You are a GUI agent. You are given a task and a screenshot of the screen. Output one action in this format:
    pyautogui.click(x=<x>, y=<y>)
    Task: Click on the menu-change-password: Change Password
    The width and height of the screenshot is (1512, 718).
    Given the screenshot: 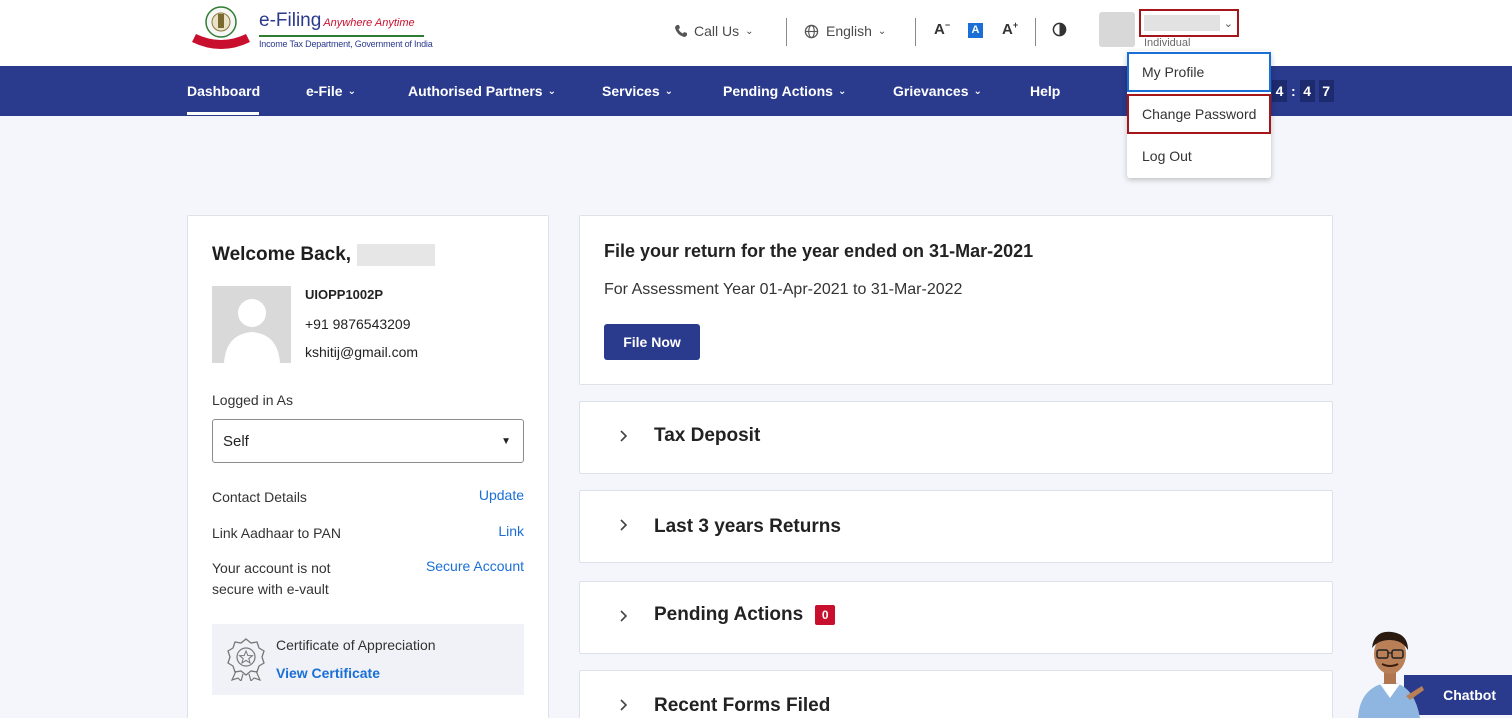 What is the action you would take?
    pyautogui.click(x=1199, y=114)
    